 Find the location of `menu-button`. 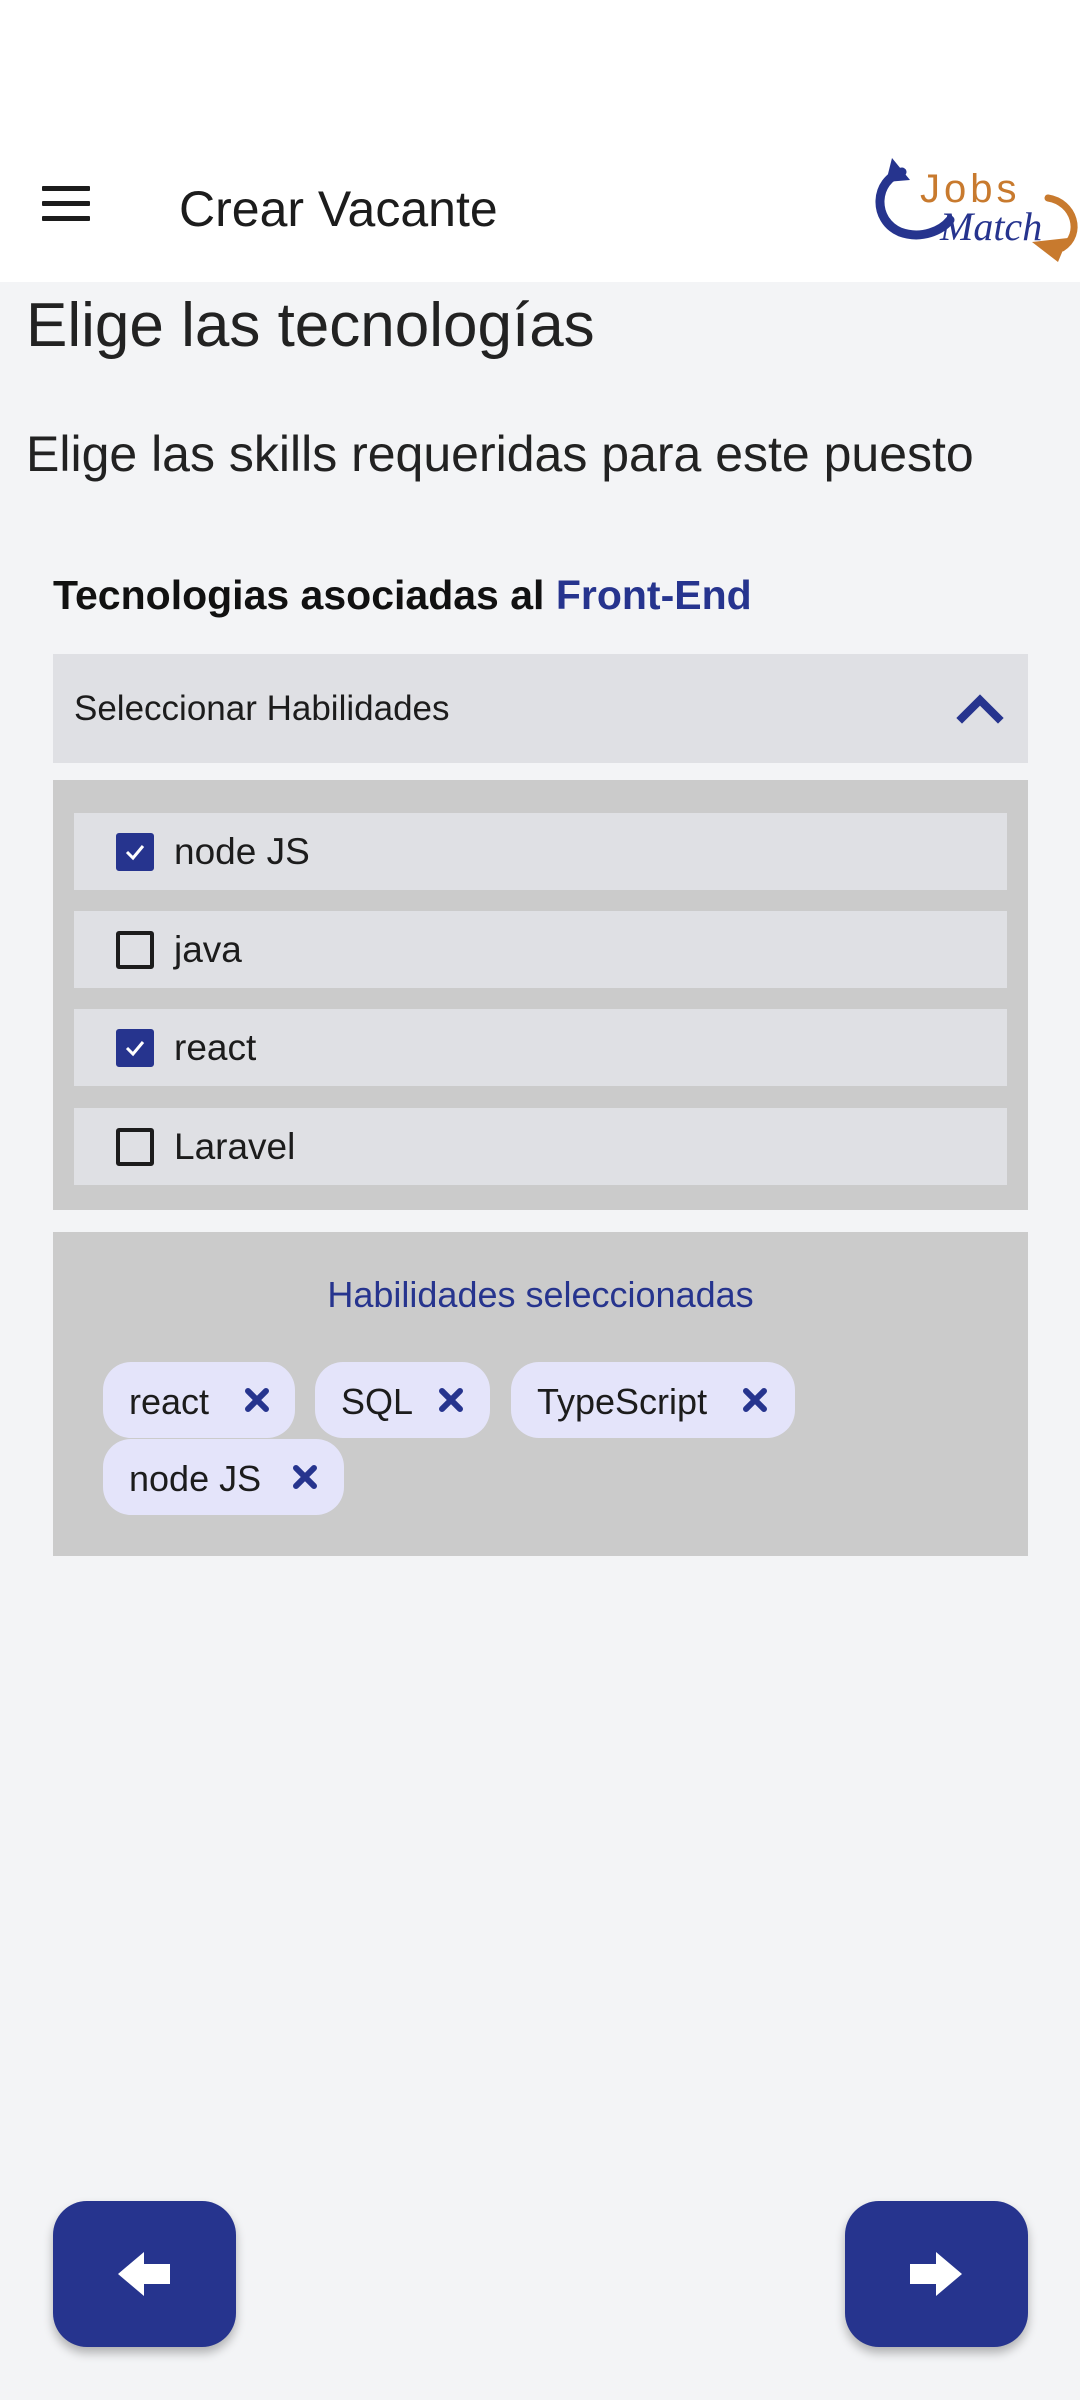

menu-button is located at coordinates (68, 204).